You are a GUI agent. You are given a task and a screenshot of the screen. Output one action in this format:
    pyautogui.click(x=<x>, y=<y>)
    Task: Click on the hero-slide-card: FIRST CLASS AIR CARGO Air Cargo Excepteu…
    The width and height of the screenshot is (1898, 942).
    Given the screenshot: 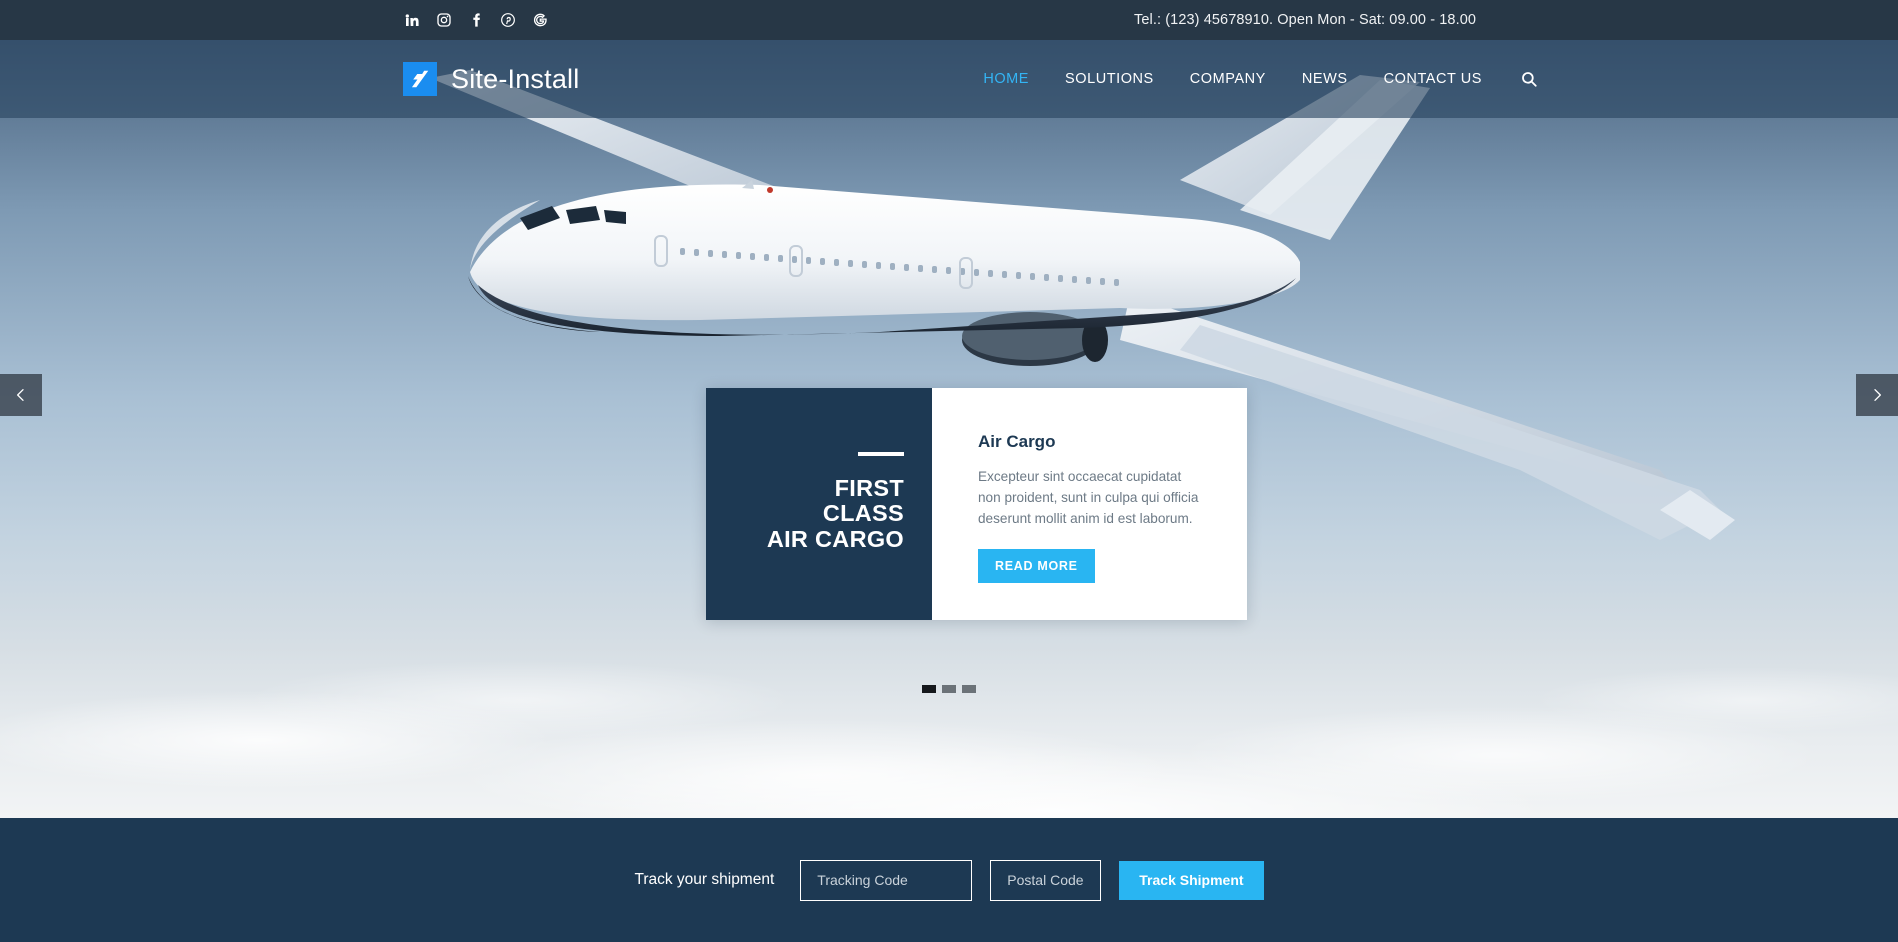 What is the action you would take?
    pyautogui.click(x=976, y=504)
    